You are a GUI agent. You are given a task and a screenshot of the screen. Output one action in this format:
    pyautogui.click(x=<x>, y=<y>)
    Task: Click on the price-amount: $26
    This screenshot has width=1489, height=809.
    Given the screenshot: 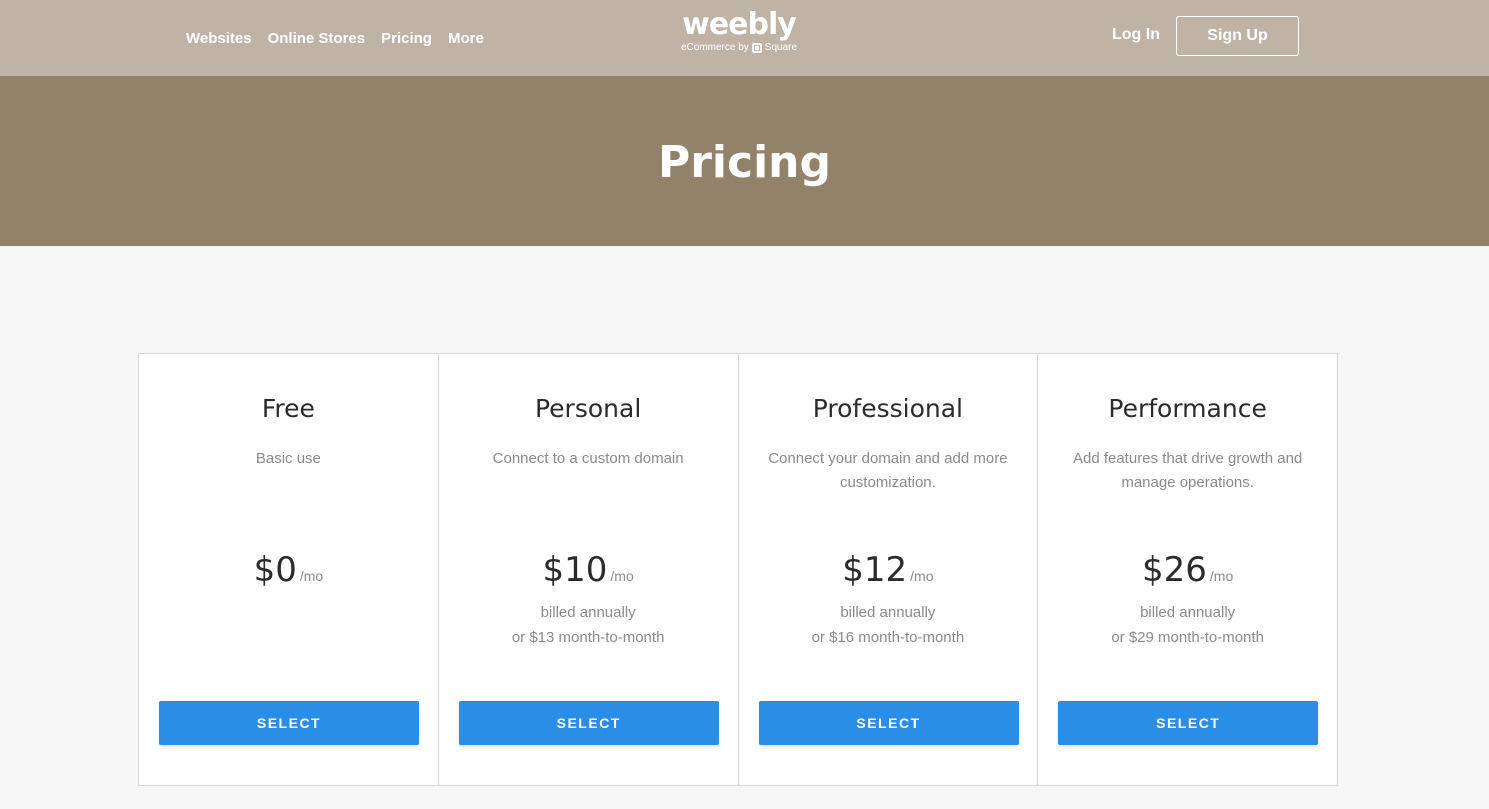 What is the action you would take?
    pyautogui.click(x=1174, y=570)
    